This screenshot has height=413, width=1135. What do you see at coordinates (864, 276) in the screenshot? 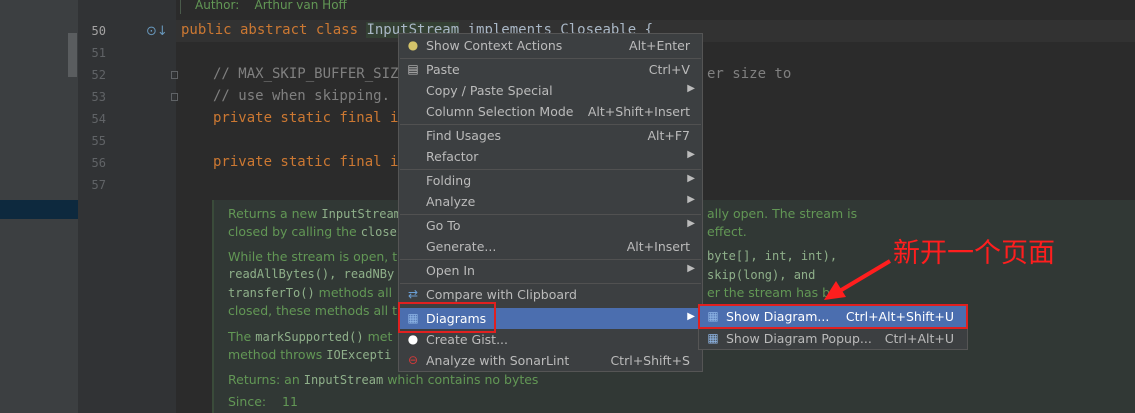
I see `annotation-arrow-shaft` at bounding box center [864, 276].